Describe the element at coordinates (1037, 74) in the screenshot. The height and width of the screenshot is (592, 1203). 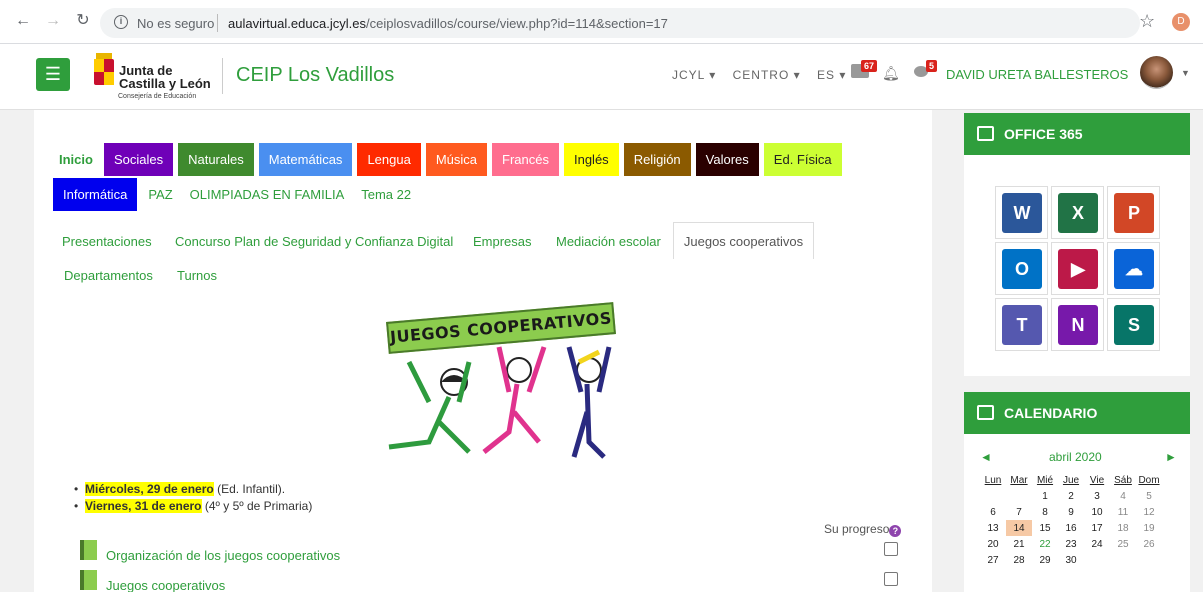
I see `user-name: DAVID URETA BALLESTEROS` at that location.